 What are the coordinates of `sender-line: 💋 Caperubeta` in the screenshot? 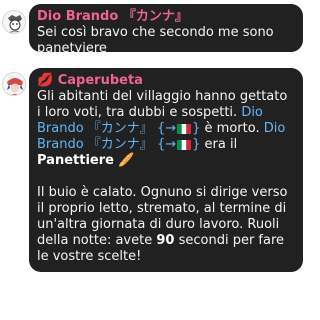 It's located at (166, 81).